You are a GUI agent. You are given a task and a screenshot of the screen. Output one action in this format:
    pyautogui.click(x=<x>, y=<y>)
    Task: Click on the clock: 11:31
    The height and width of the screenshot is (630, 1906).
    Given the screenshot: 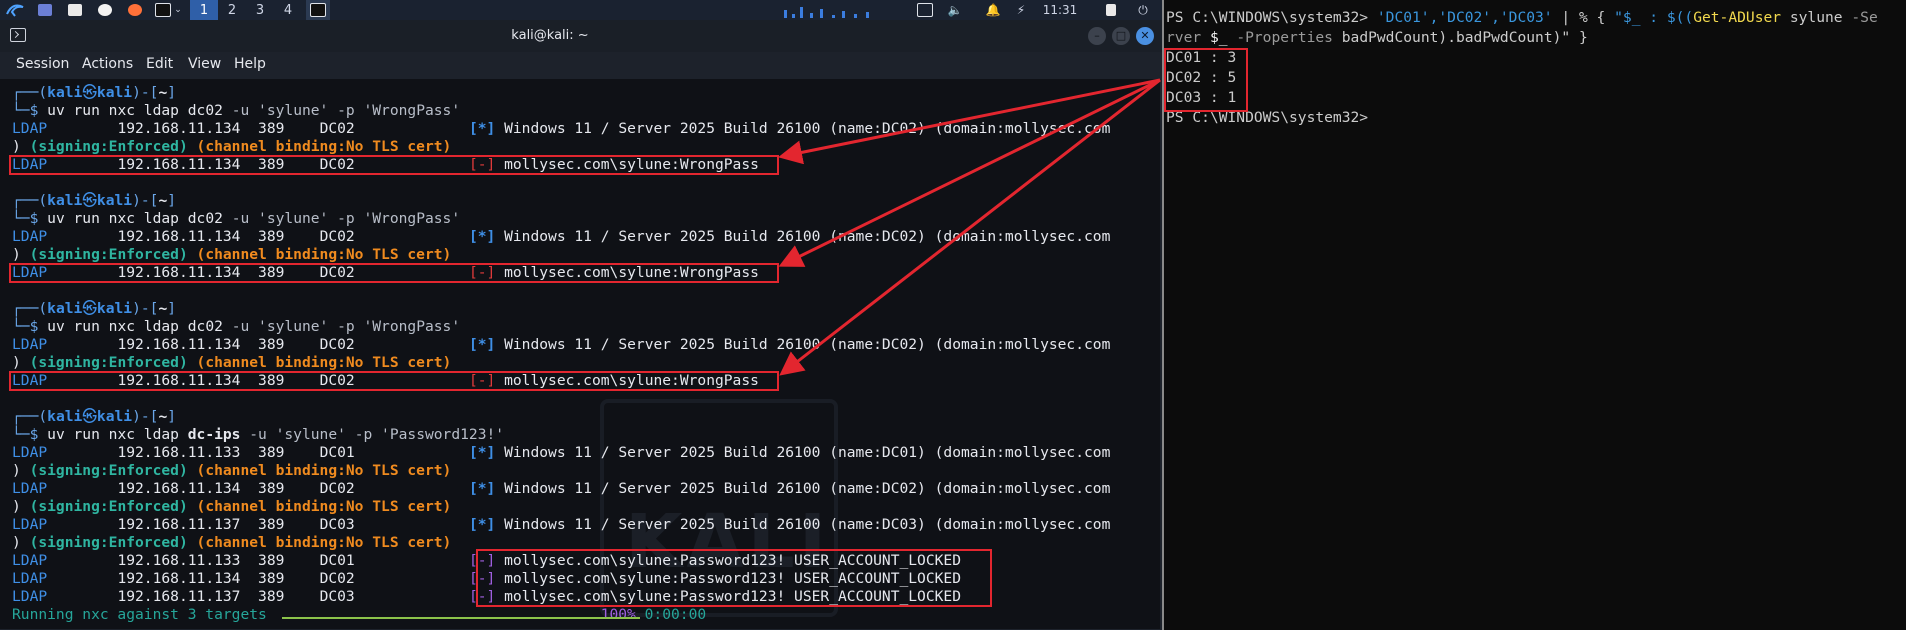 What is the action you would take?
    pyautogui.click(x=1060, y=10)
    